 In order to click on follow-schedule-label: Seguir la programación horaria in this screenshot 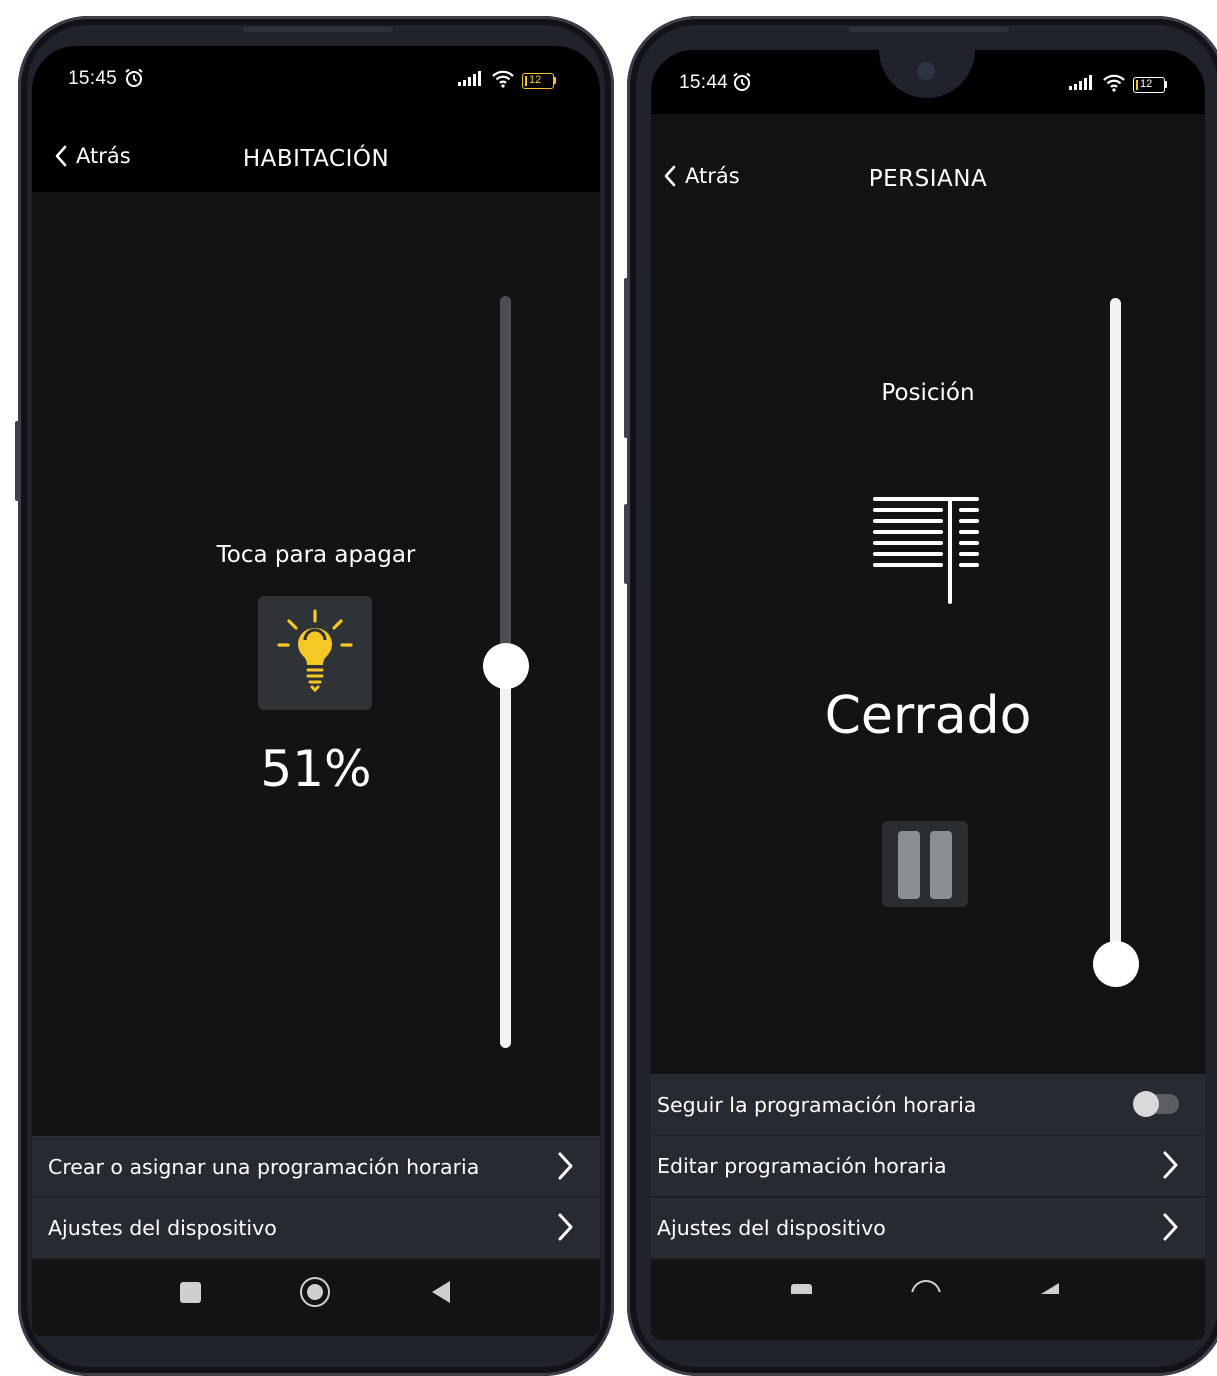, I will do `click(817, 1105)`.